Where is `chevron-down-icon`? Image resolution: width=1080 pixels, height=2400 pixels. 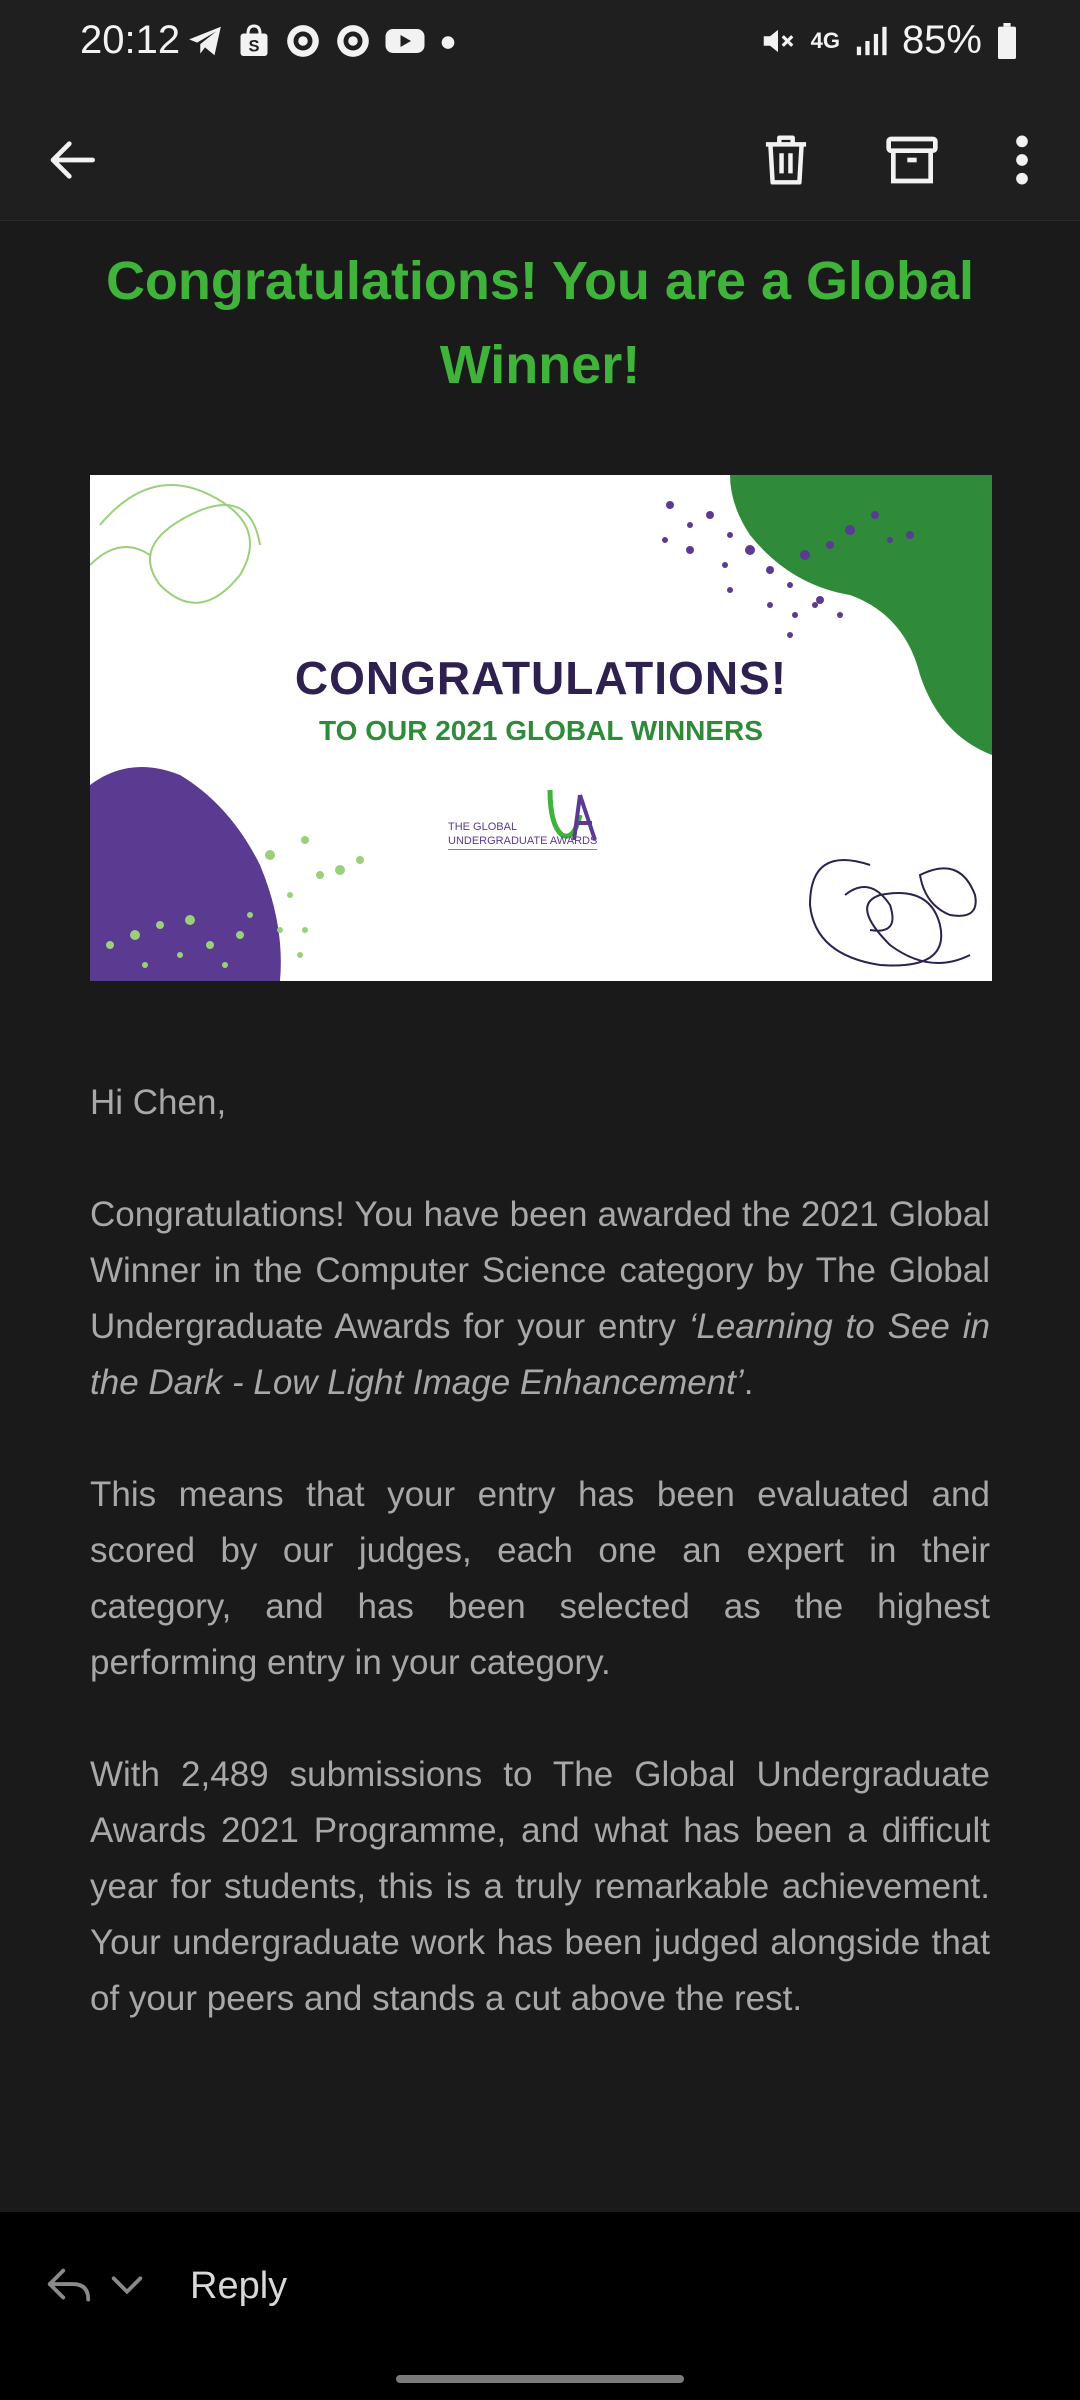
chevron-down-icon is located at coordinates (127, 2286).